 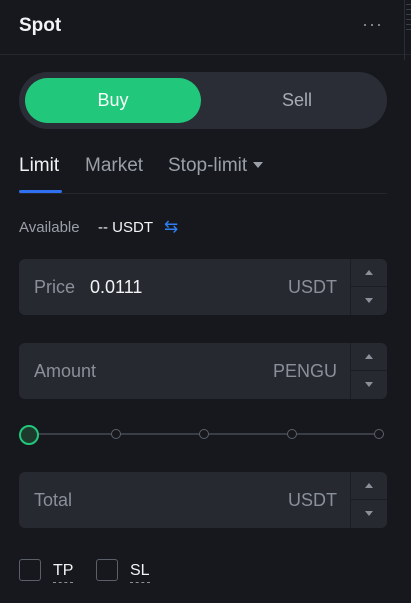 I want to click on active-tab-indicator, so click(x=40, y=191).